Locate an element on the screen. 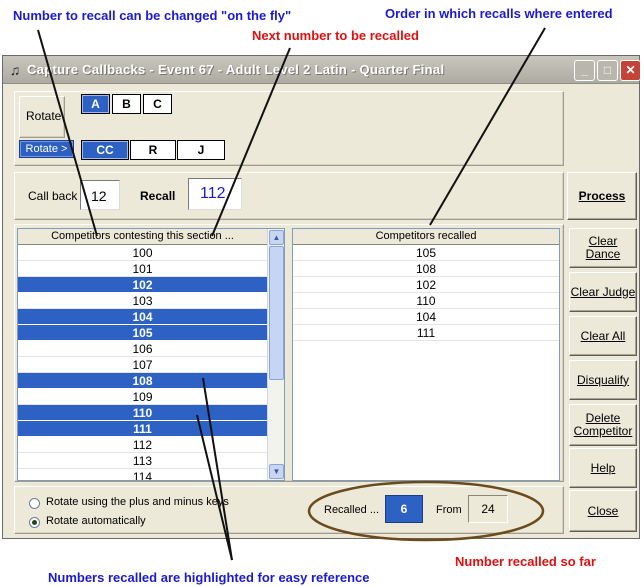 The height and width of the screenshot is (586, 644). competitor-row: 113 is located at coordinates (142, 461).